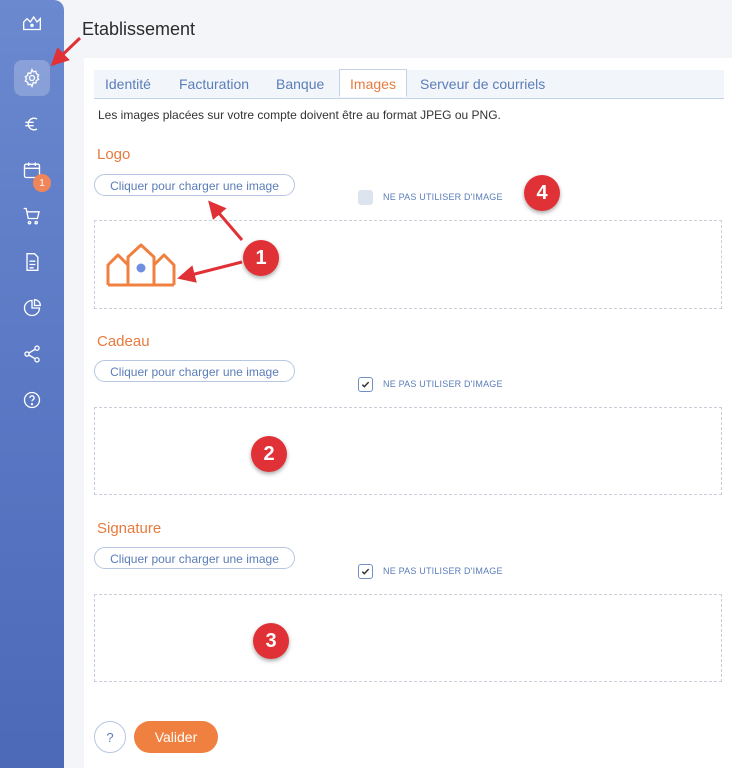  I want to click on cadeau-no-image-option: NE PAS UTILISER D'IMAGE, so click(430, 384).